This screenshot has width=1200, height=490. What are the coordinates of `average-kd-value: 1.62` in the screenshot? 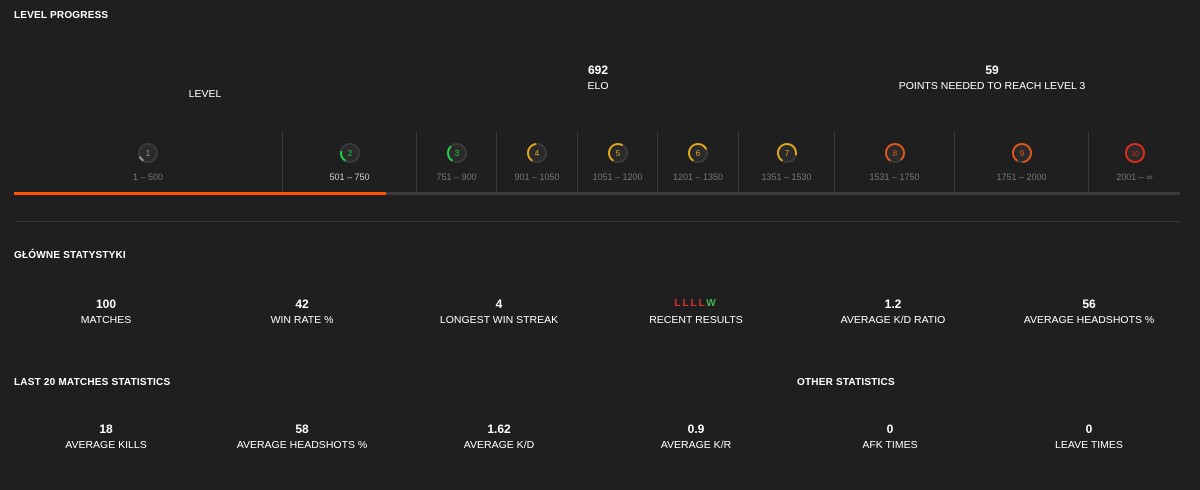 It's located at (499, 429).